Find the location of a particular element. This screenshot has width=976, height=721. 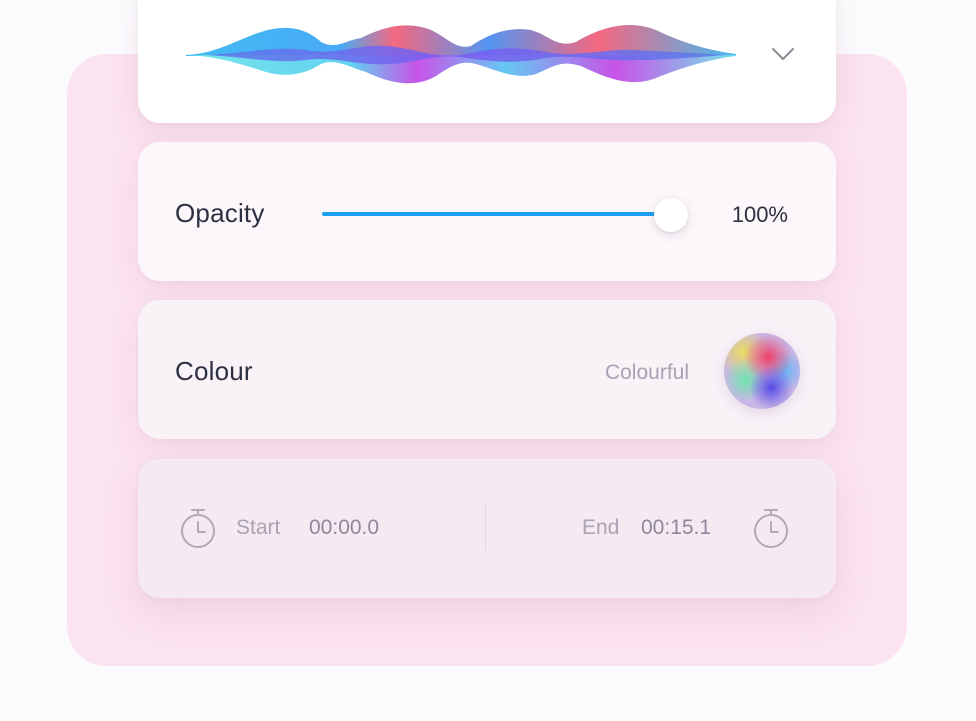

start-label: Start is located at coordinates (258, 527).